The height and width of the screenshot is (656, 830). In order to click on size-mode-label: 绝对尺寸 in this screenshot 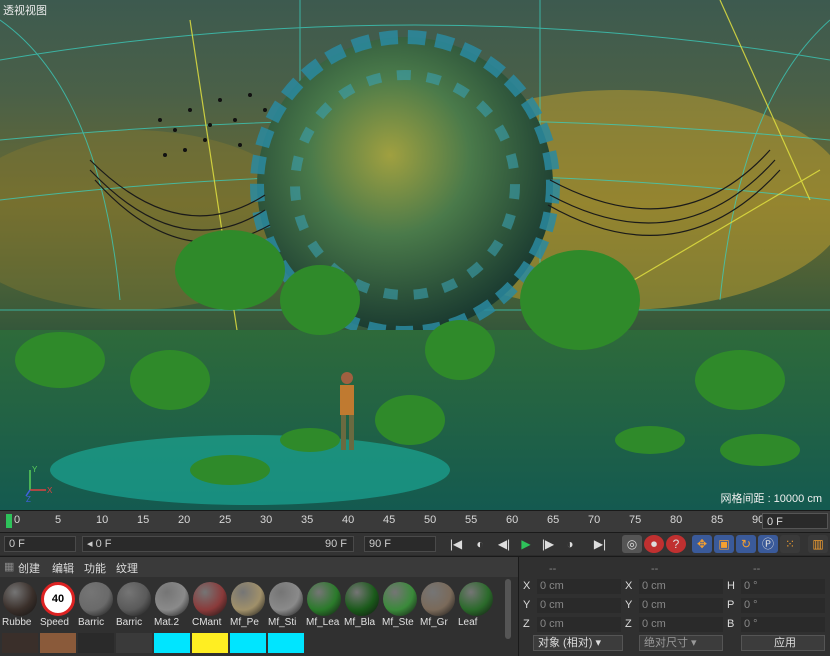, I will do `click(666, 643)`.